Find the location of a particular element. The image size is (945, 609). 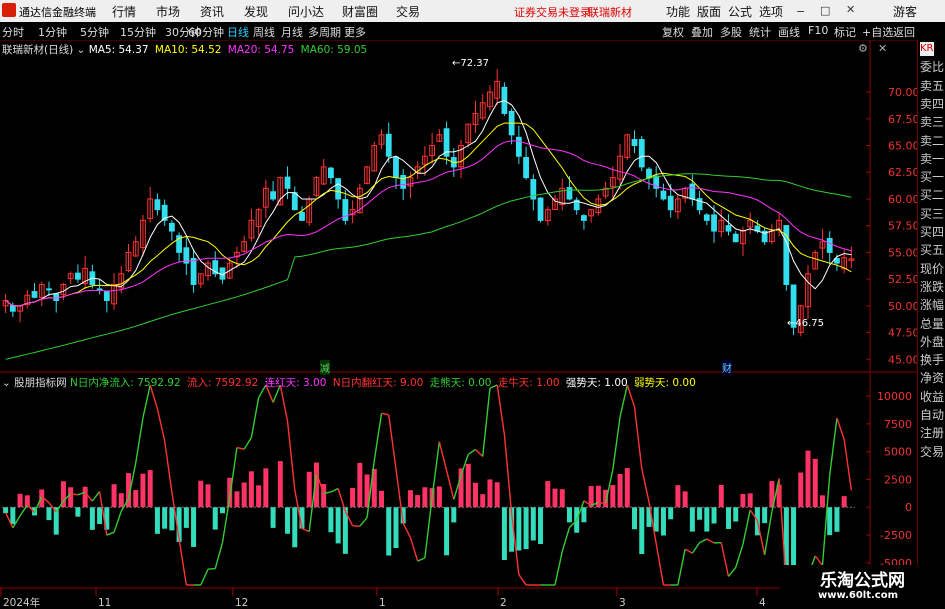

period-more: 更多 is located at coordinates (355, 32).